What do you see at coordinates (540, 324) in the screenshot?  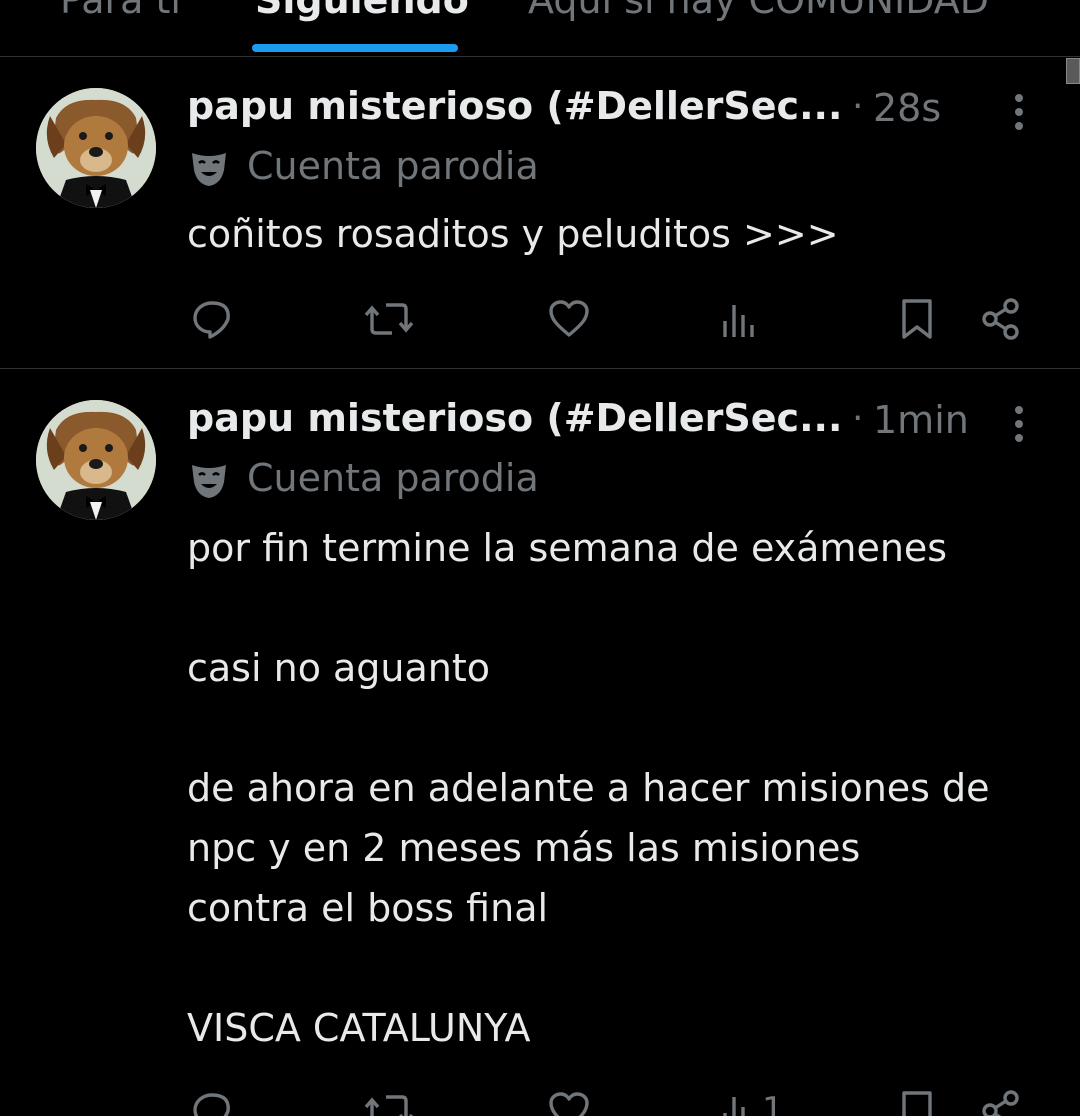 I see `post-actions` at bounding box center [540, 324].